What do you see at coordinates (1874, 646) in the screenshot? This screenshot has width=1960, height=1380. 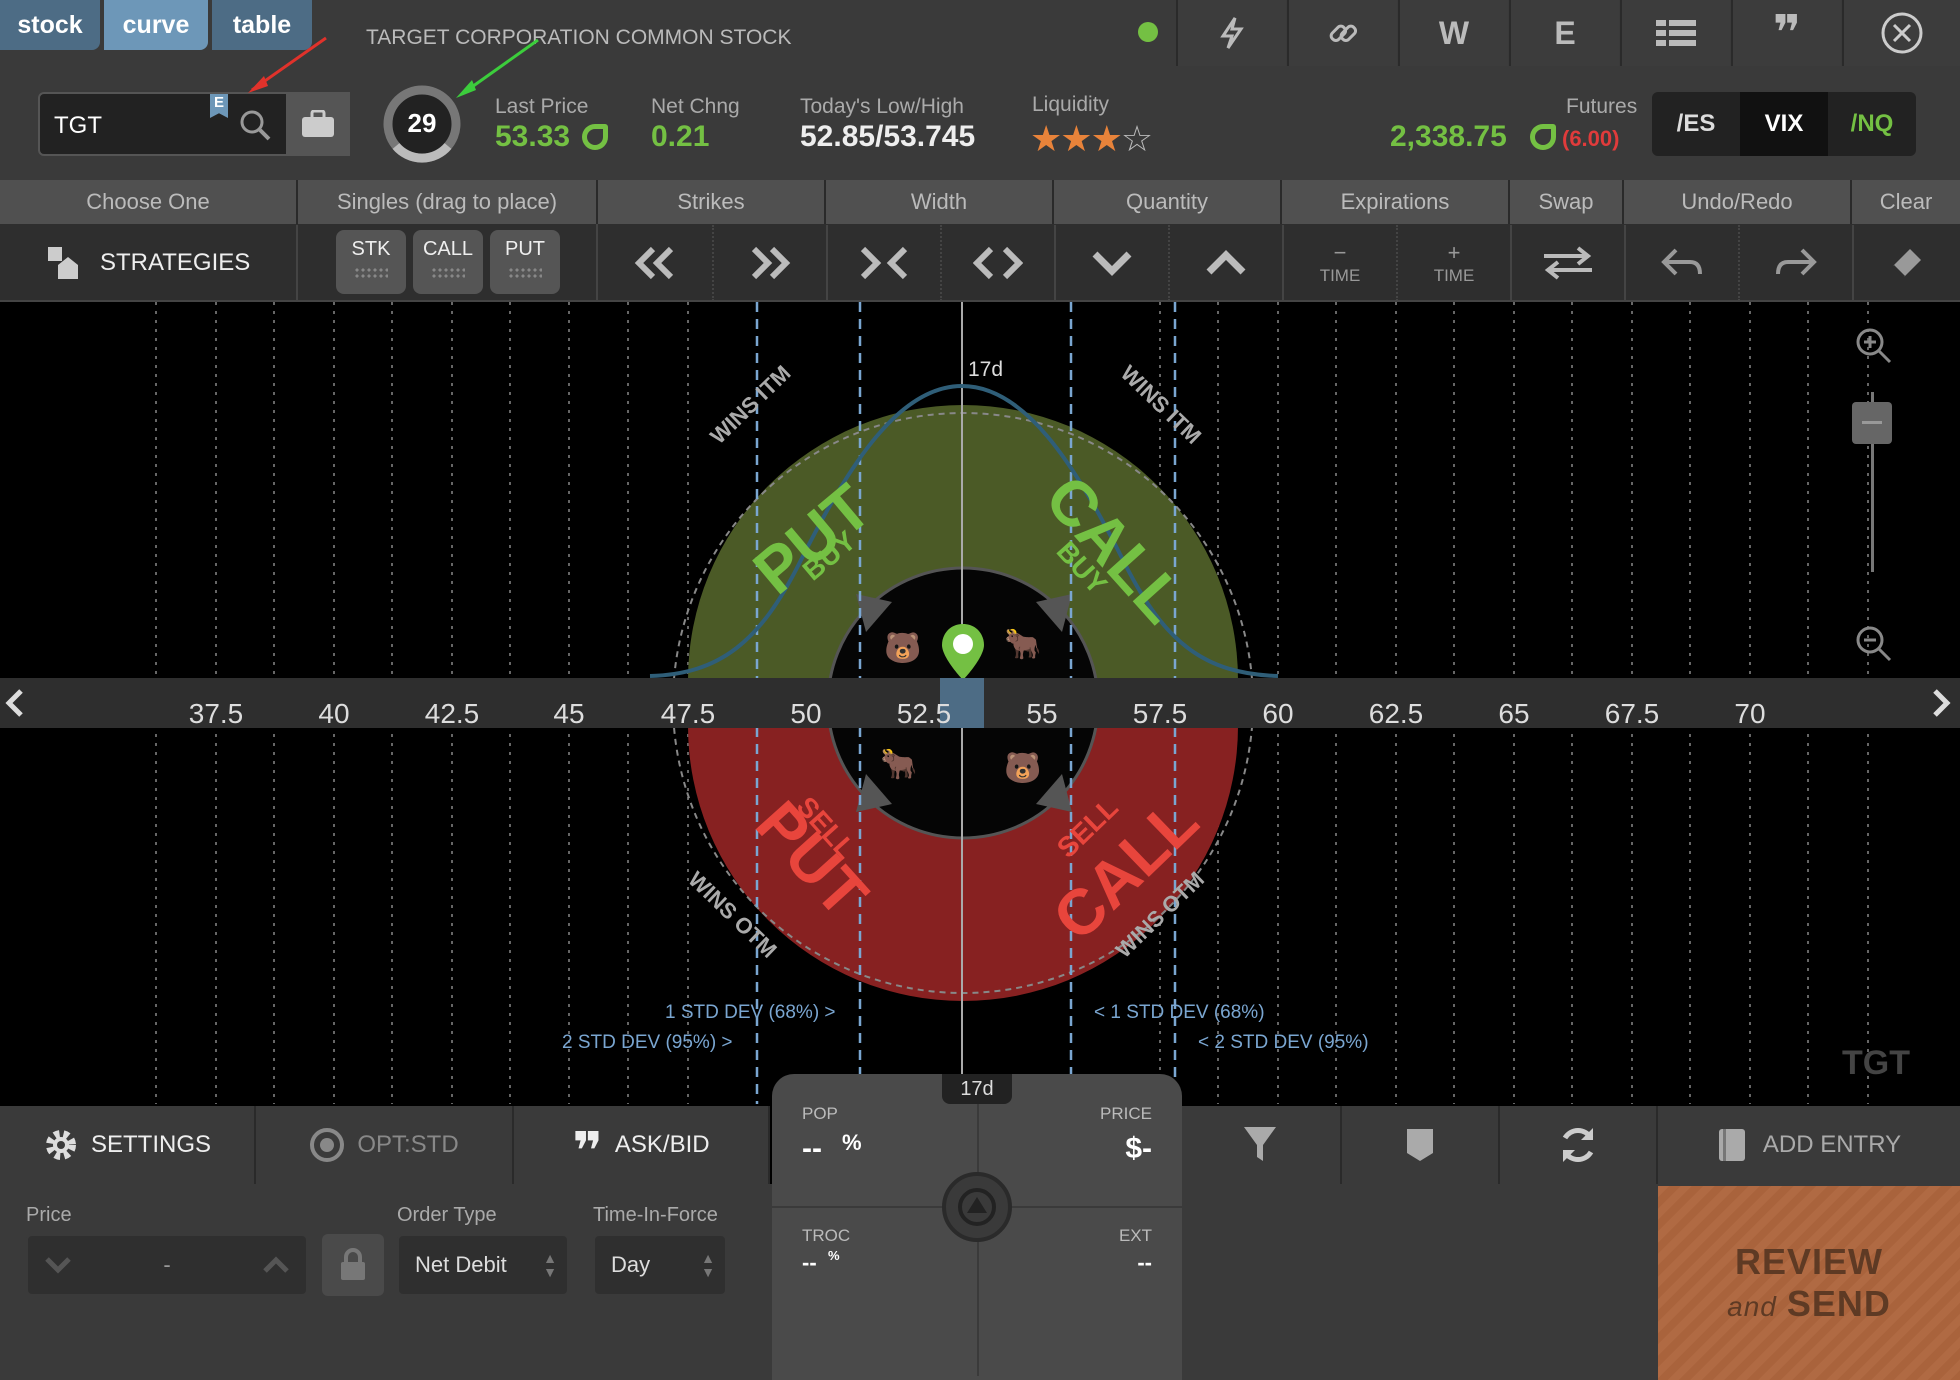 I see `zoom-out-icon` at bounding box center [1874, 646].